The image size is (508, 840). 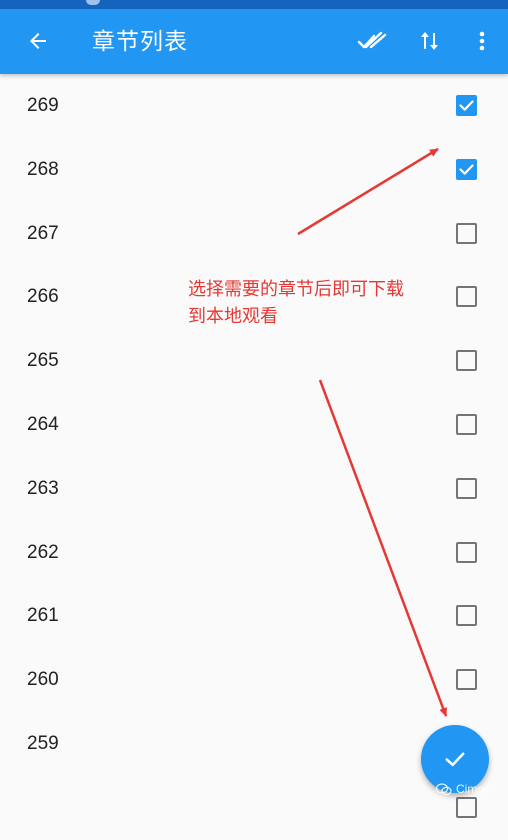 I want to click on chapter-number: 268, so click(x=43, y=169).